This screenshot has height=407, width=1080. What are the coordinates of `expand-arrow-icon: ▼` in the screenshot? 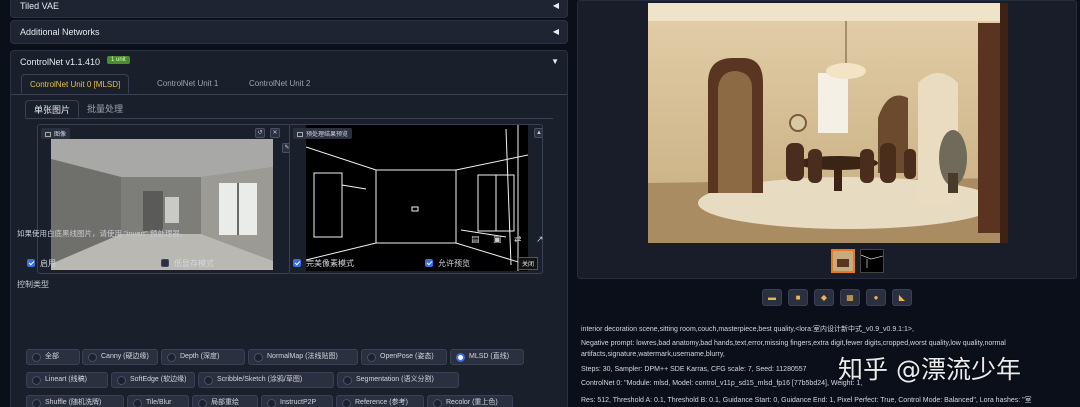 It's located at (555, 61).